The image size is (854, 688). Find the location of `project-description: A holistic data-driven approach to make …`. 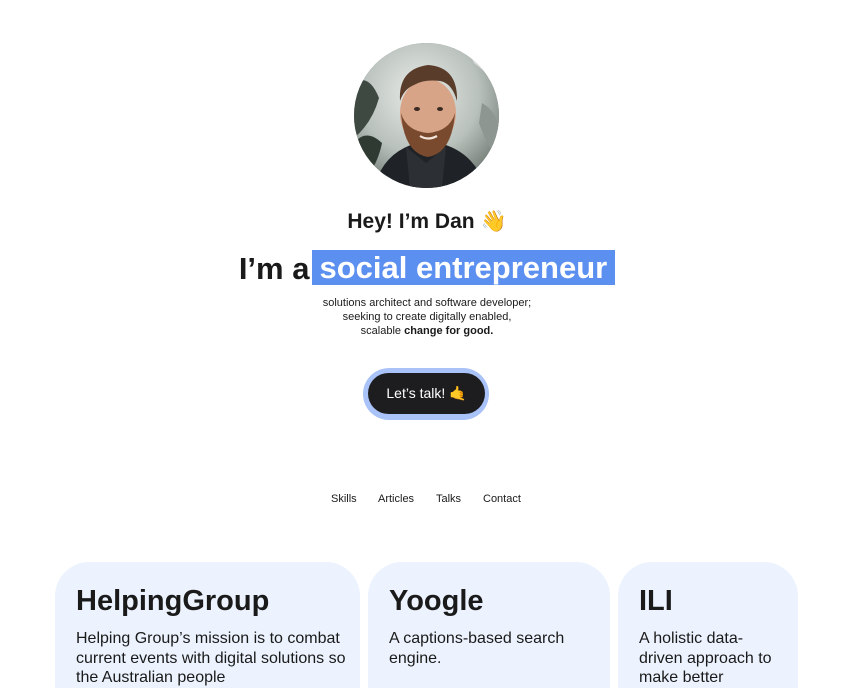

project-description: A holistic data-driven approach to make … is located at coordinates (705, 658).